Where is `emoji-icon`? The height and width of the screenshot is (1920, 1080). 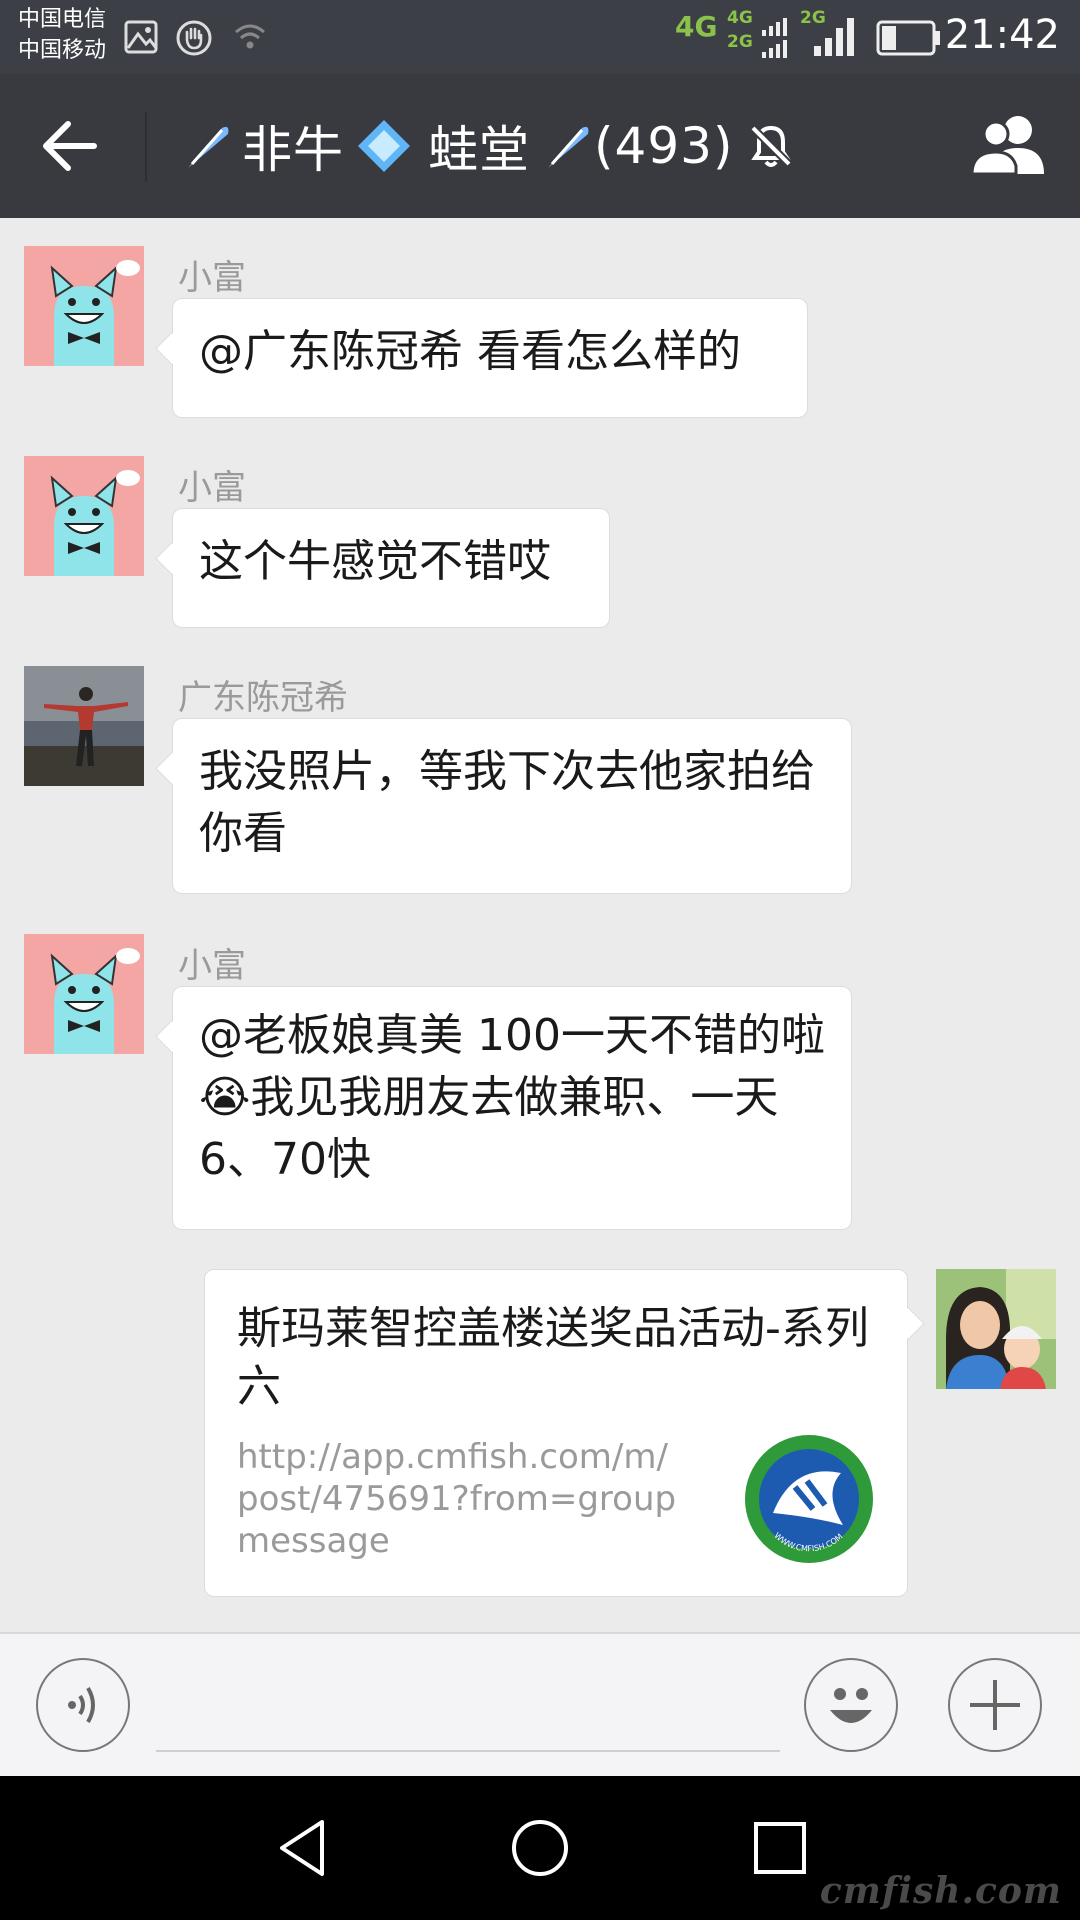 emoji-icon is located at coordinates (851, 1705).